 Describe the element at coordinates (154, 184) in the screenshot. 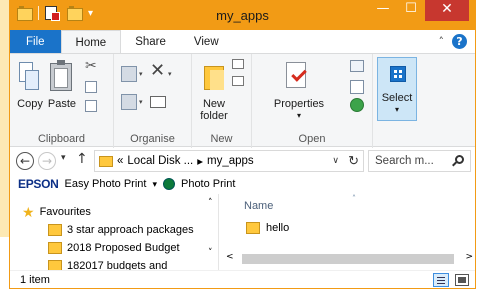

I see `epson-dropdown-icon: ▾` at that location.